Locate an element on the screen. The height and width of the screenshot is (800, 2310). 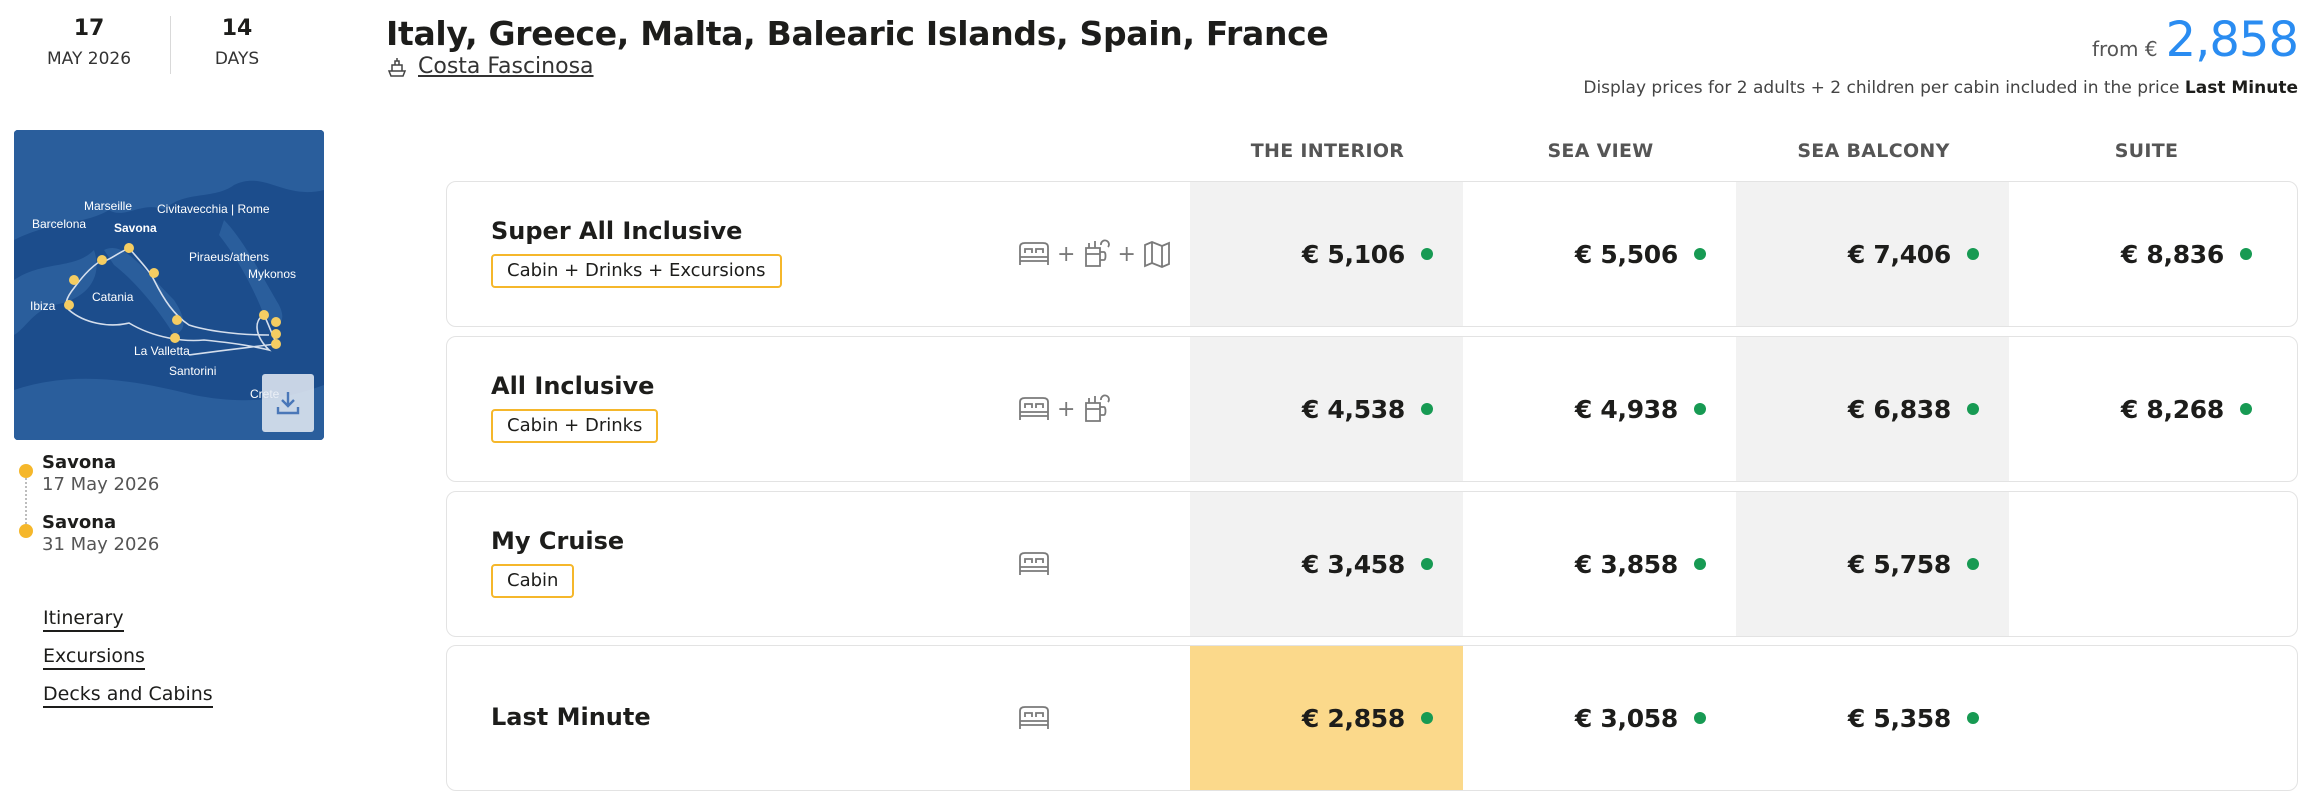
package-inclusions: + is located at coordinates (1064, 409).